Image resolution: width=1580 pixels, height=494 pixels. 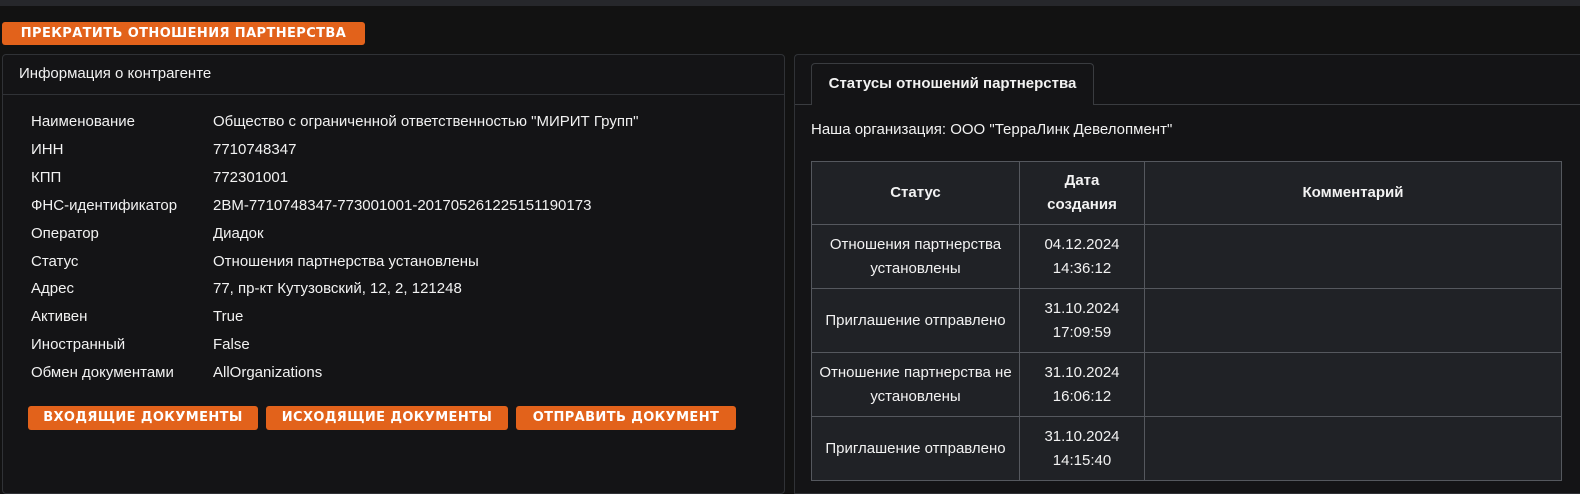 What do you see at coordinates (1082, 448) in the screenshot?
I see `date-cell: 31.10.2024 14:15:40` at bounding box center [1082, 448].